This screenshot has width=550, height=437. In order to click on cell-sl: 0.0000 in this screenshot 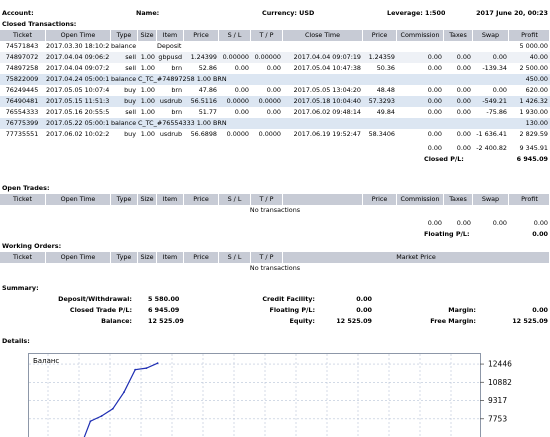, I will do `click(237, 101)`.